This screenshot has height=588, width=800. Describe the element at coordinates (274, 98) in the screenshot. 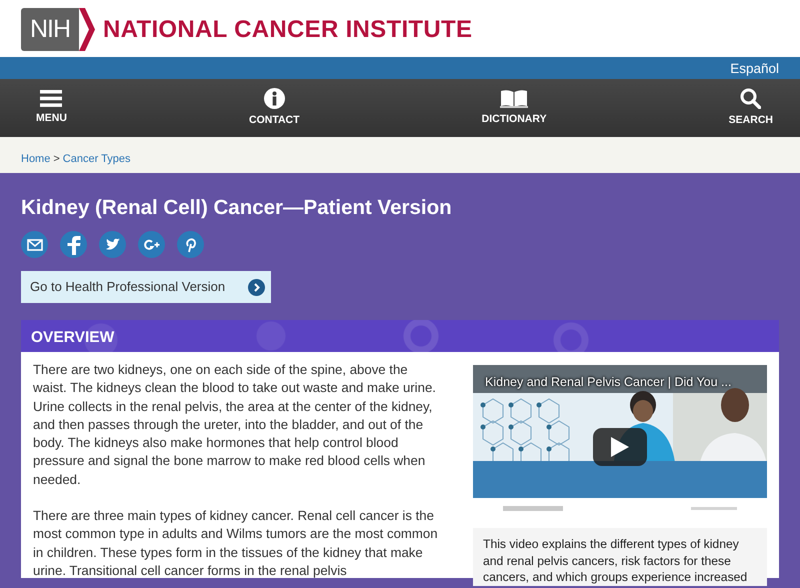

I see `info-icon` at that location.